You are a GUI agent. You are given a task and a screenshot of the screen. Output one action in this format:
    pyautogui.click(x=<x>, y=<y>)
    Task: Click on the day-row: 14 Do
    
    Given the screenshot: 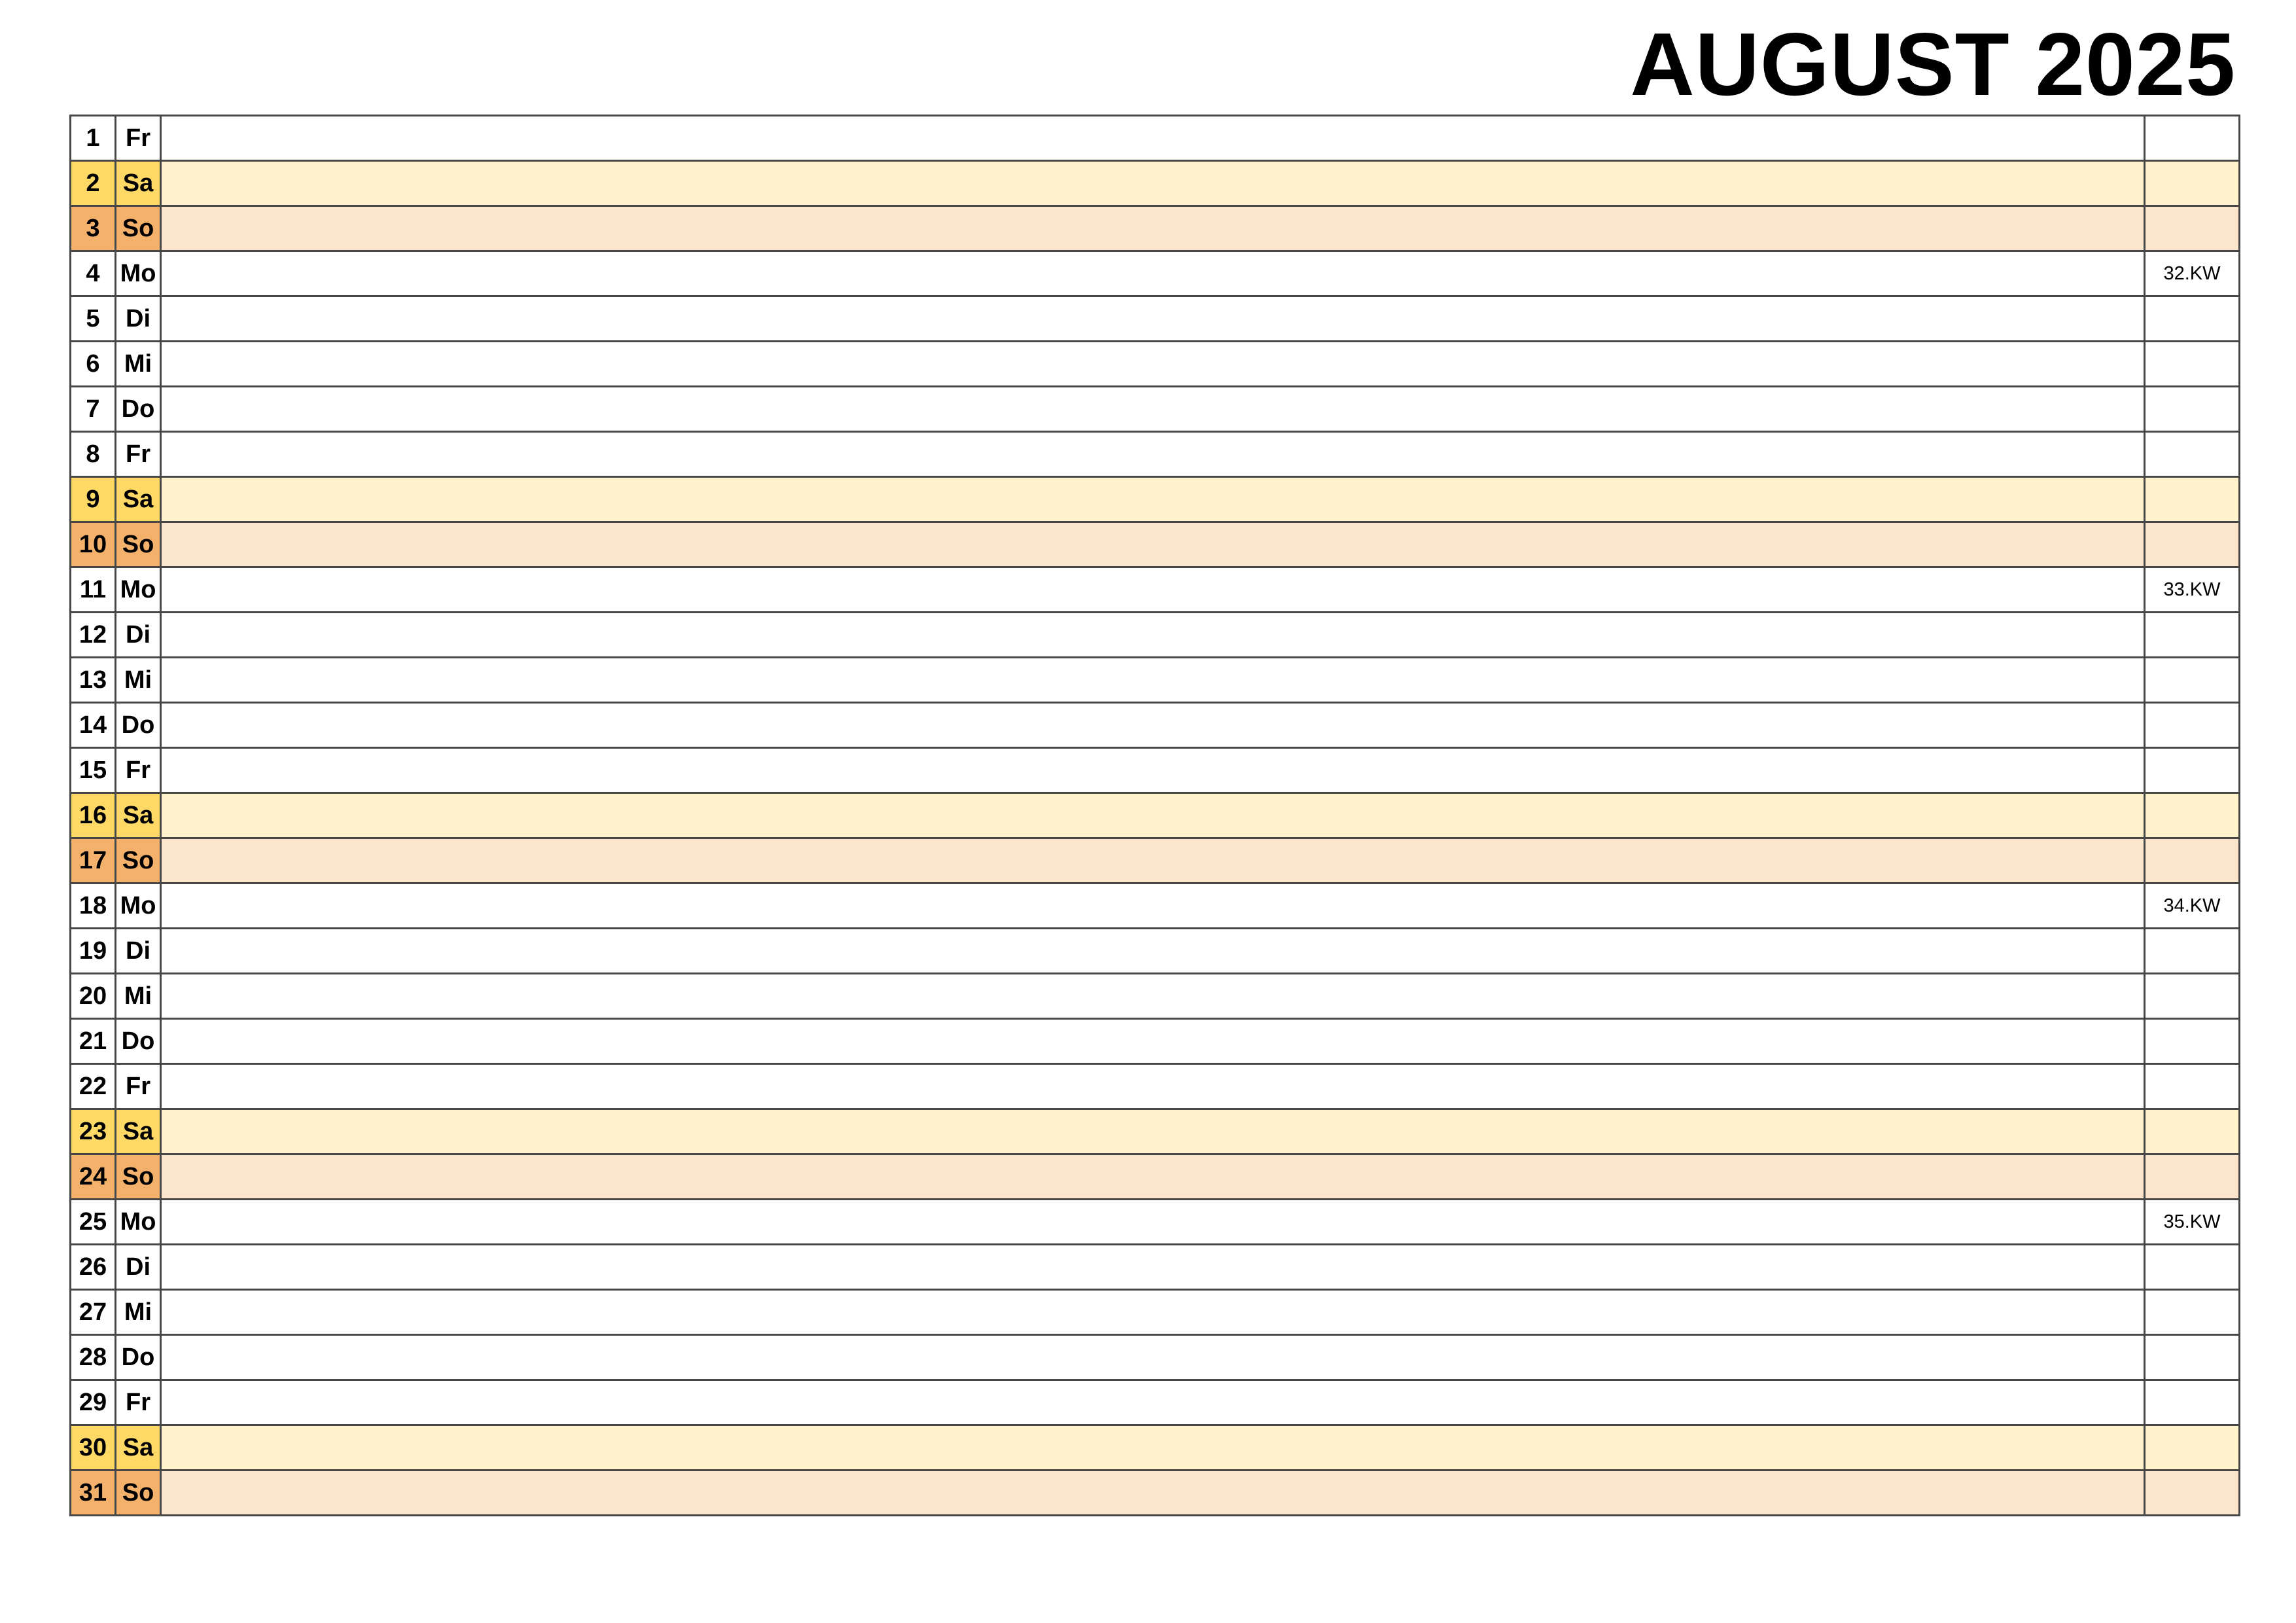 What is the action you would take?
    pyautogui.click(x=1154, y=725)
    